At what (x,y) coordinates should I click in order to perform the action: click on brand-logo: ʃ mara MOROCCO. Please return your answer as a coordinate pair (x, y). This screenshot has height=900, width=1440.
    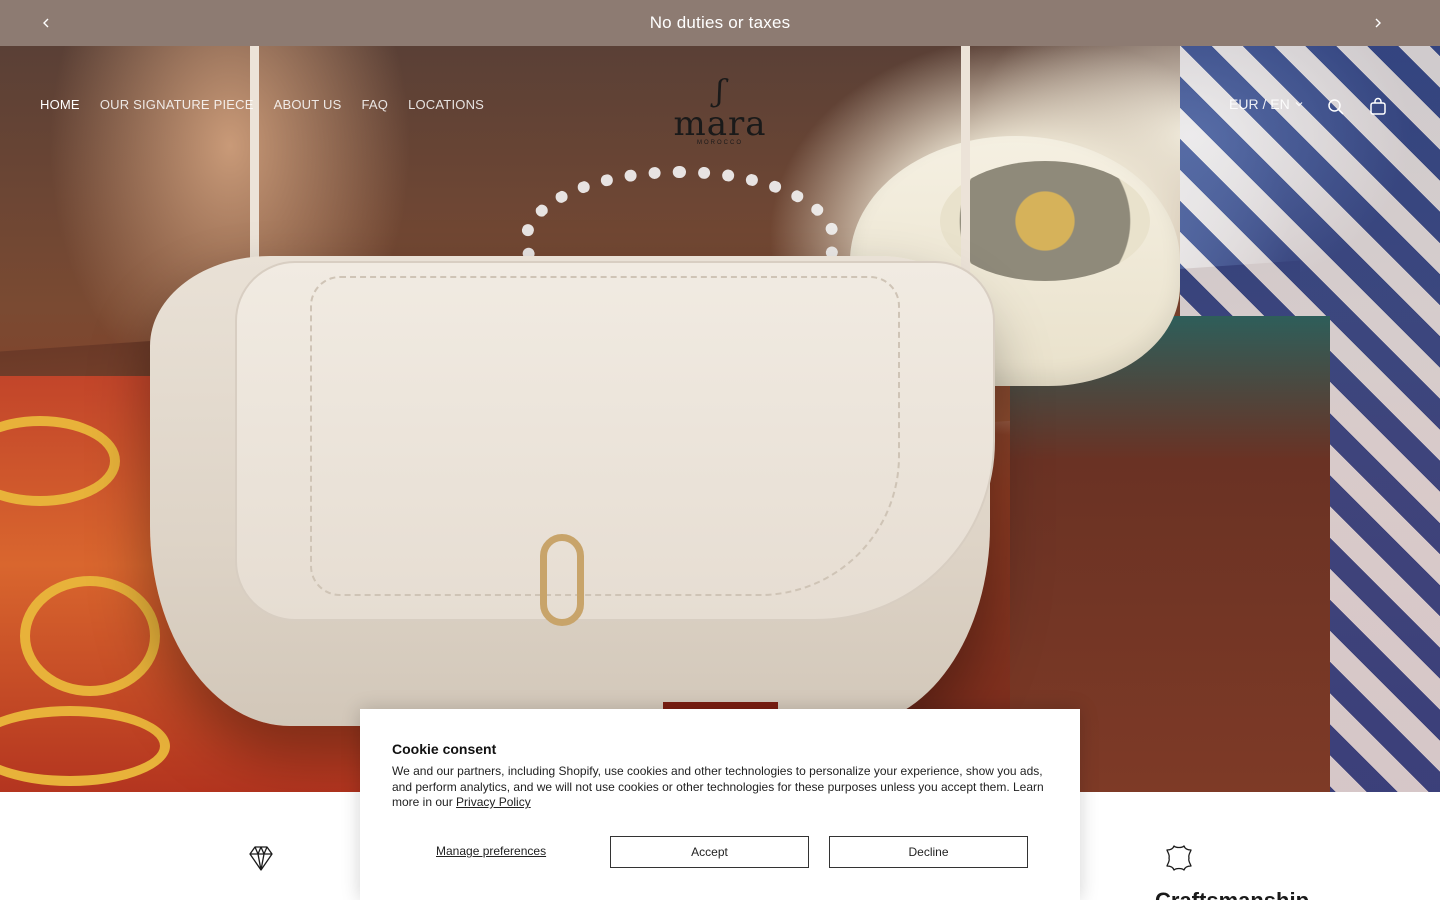
    Looking at the image, I should click on (720, 118).